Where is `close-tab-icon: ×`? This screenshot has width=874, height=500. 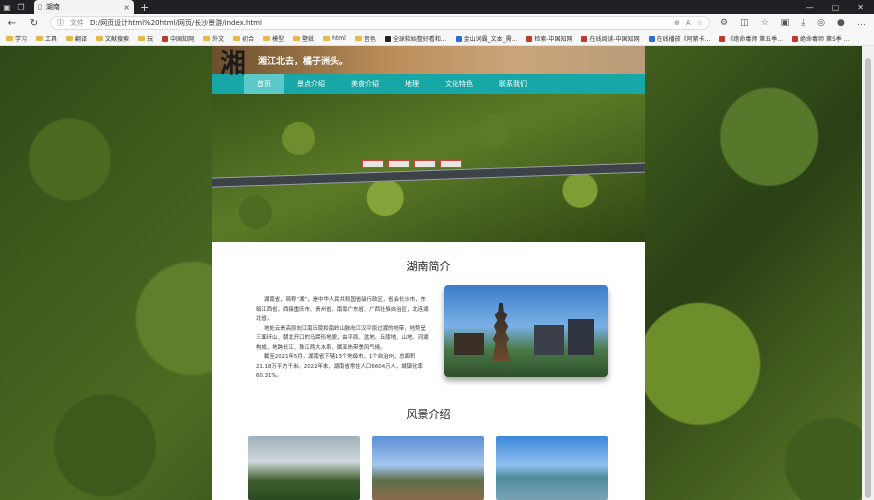 close-tab-icon: × is located at coordinates (126, 7).